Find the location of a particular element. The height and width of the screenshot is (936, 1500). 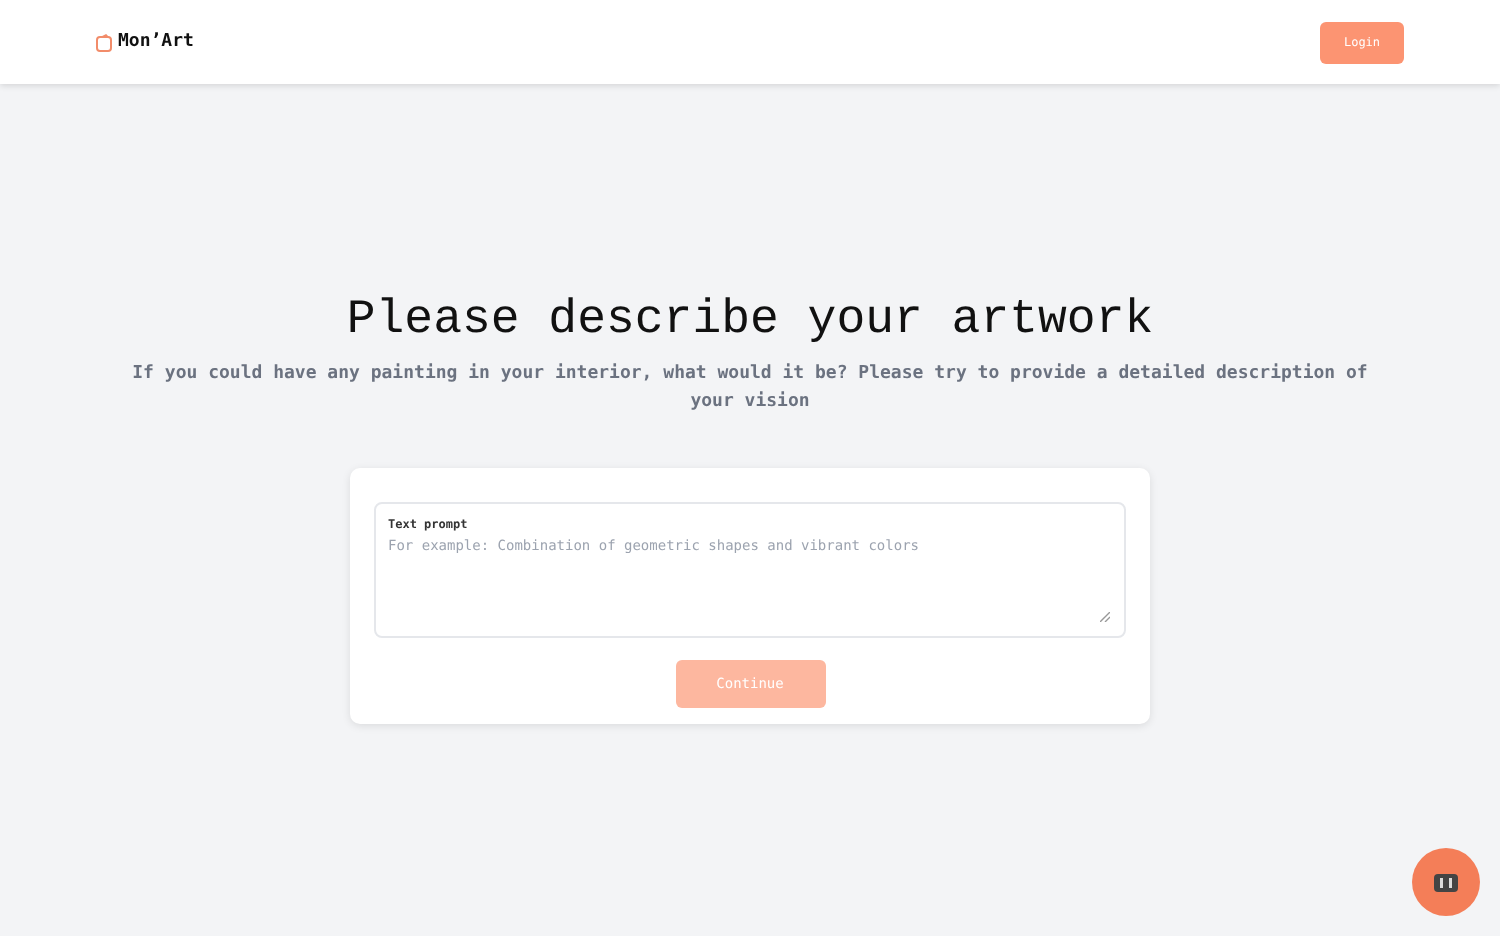

page-subtitle: If you could have any painting in your interior, what would it be? Please try to provide a detailed description of your vision is located at coordinates (750, 388).